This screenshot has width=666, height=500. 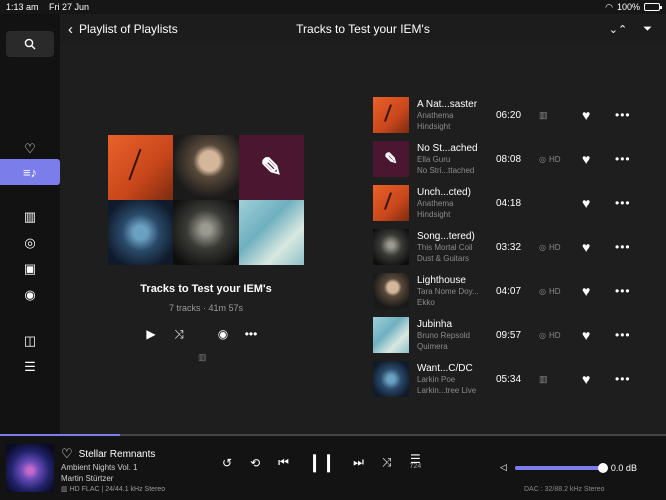 What do you see at coordinates (283, 462) in the screenshot?
I see `previous-icon: ⏮` at bounding box center [283, 462].